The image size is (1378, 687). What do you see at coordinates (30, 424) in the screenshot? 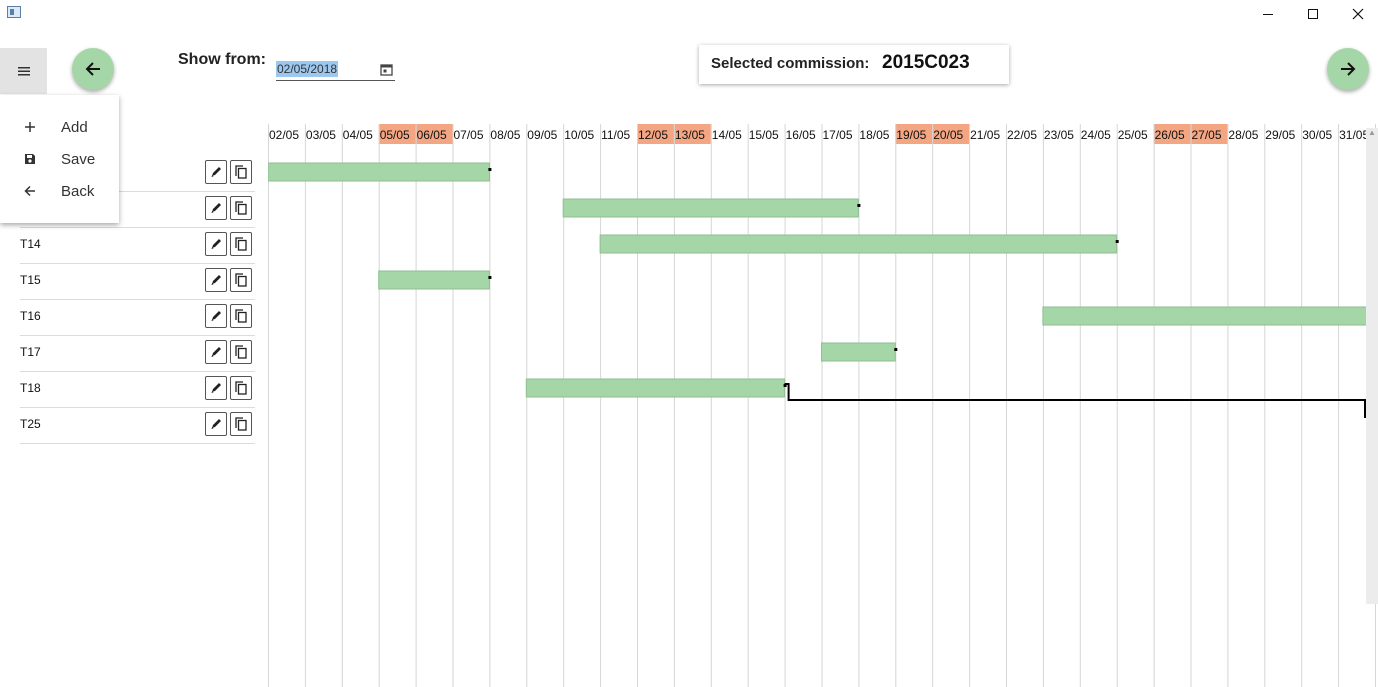
I see `task-label: T25` at bounding box center [30, 424].